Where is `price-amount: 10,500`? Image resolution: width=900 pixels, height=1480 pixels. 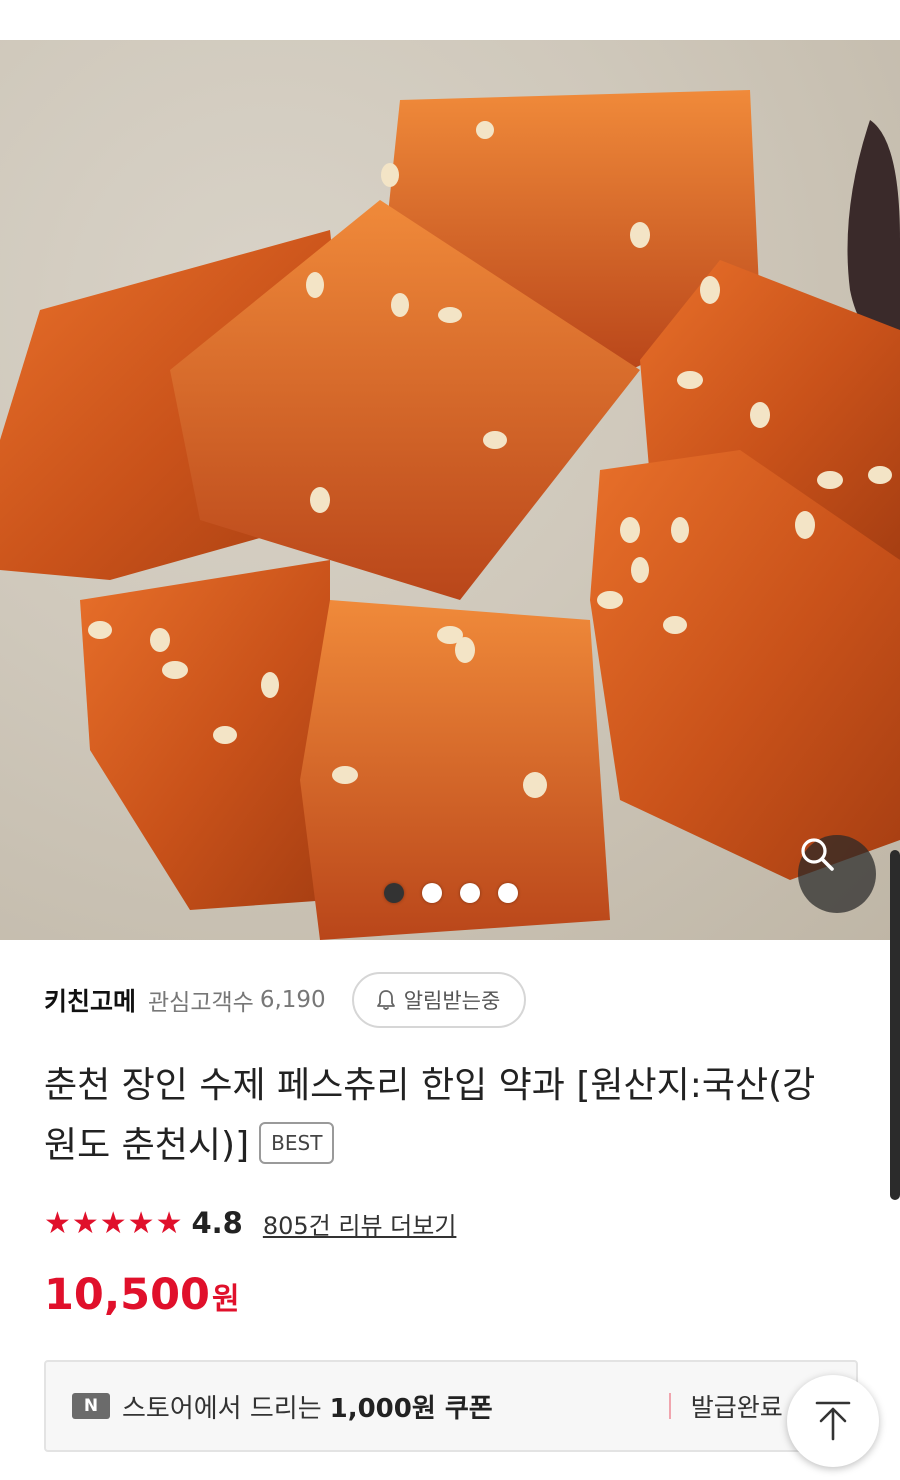
price-amount: 10,500 is located at coordinates (127, 1295).